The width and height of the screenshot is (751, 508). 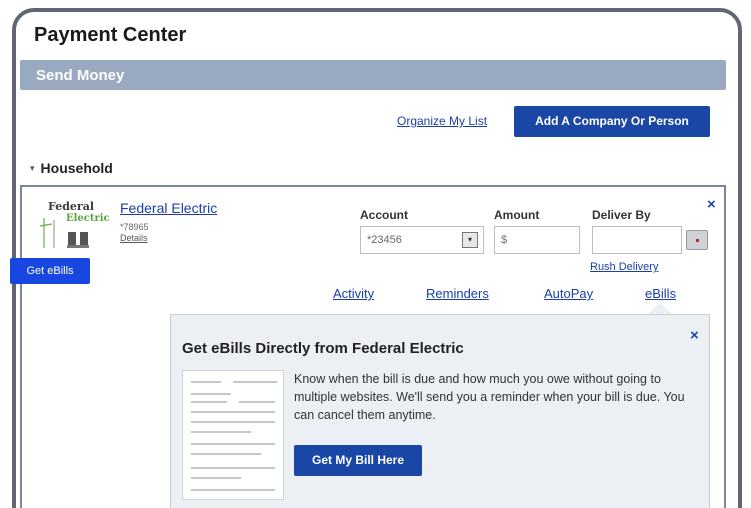 I want to click on group-header-household: ▾ Household, so click(x=71, y=168).